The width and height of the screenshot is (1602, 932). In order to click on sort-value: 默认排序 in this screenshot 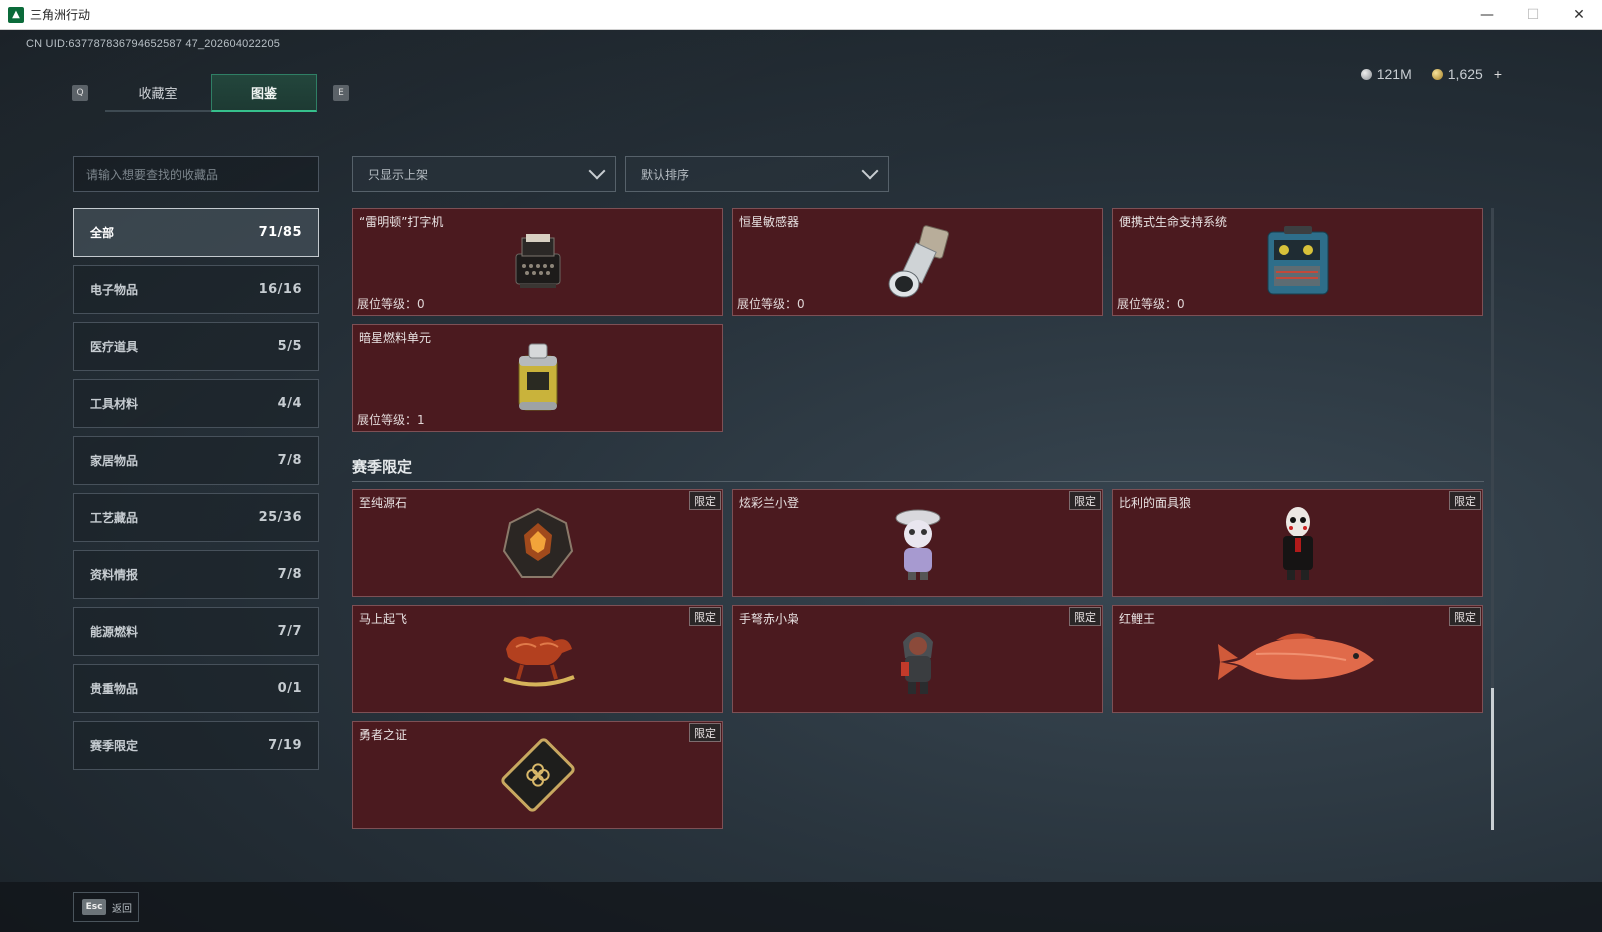, I will do `click(665, 174)`.